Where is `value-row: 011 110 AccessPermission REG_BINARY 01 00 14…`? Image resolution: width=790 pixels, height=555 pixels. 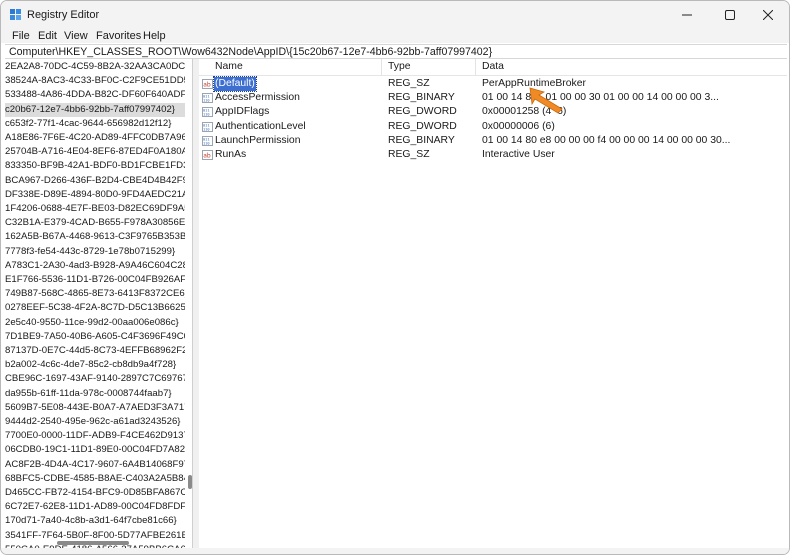 value-row: 011 110 AccessPermission REG_BINARY 01 00 14… is located at coordinates (493, 98).